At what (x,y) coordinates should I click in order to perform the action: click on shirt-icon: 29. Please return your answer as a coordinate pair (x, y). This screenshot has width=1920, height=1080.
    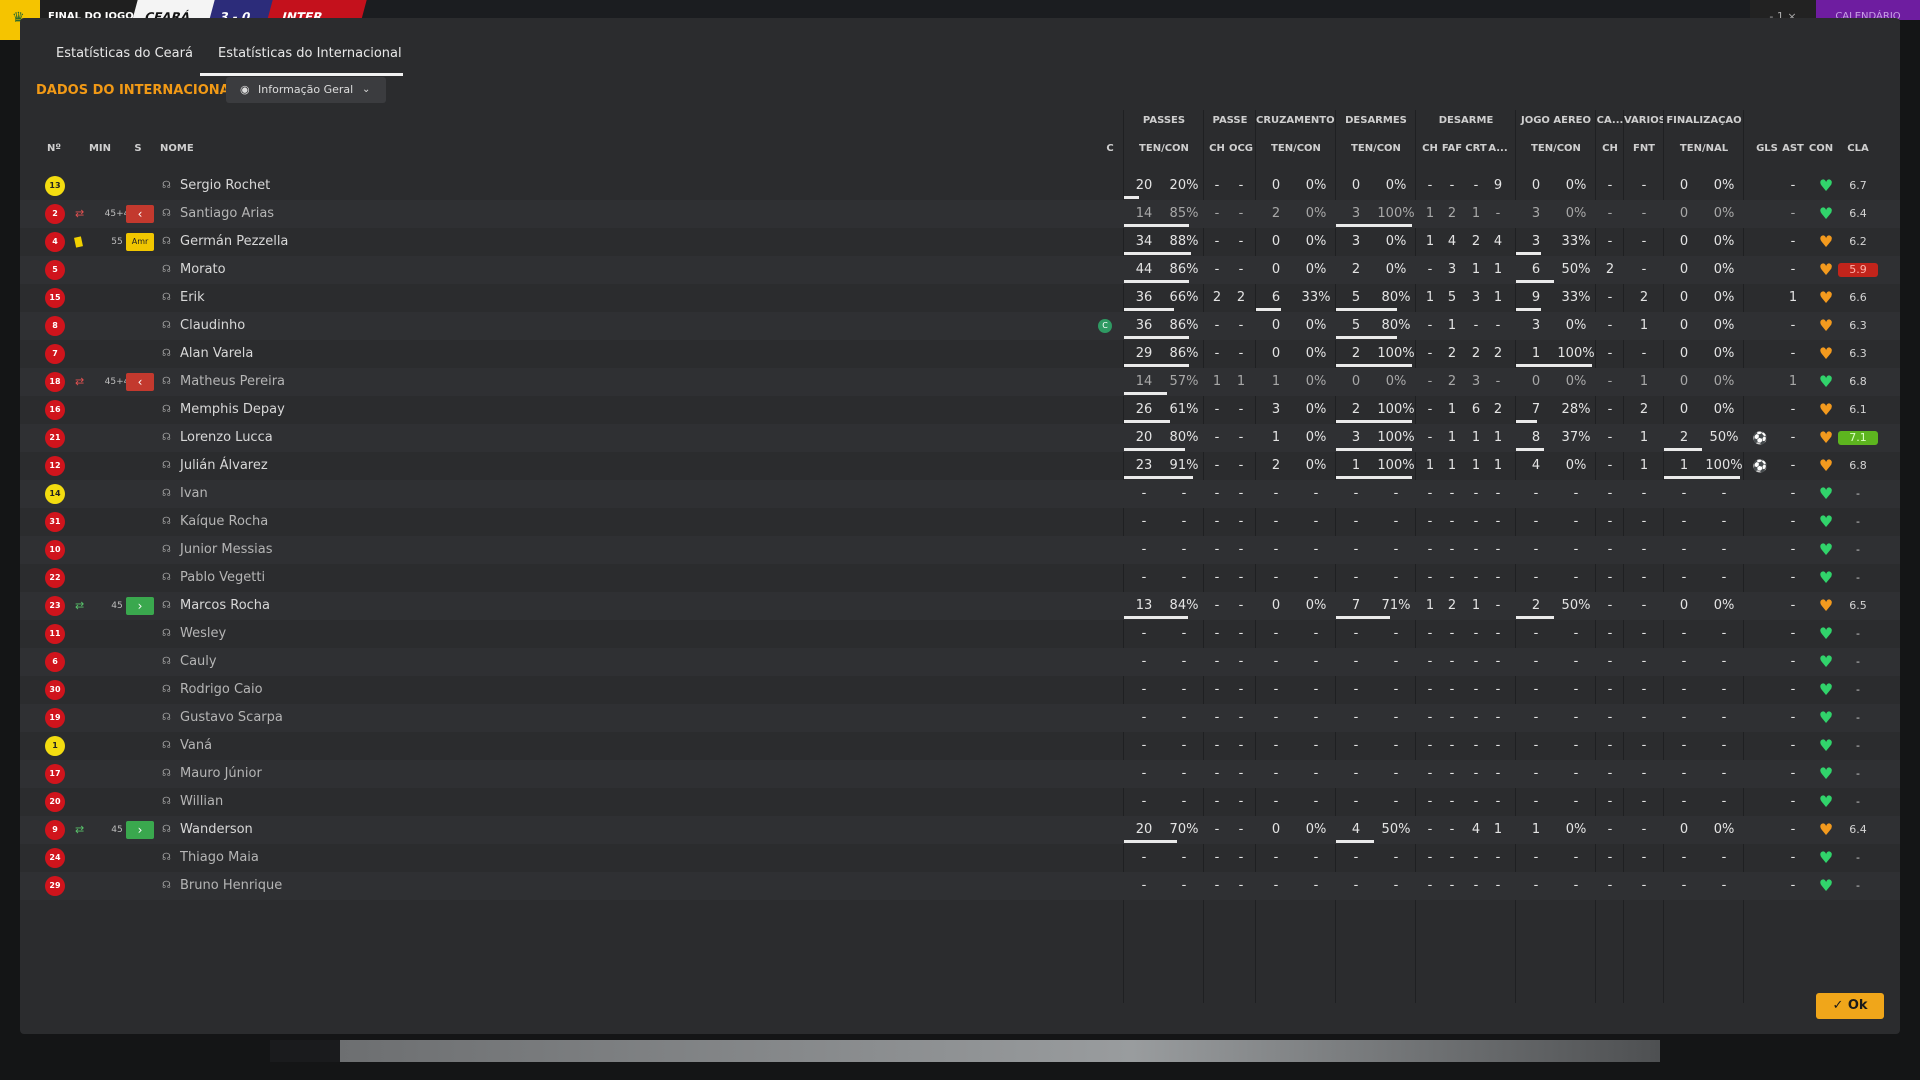
    Looking at the image, I should click on (55, 886).